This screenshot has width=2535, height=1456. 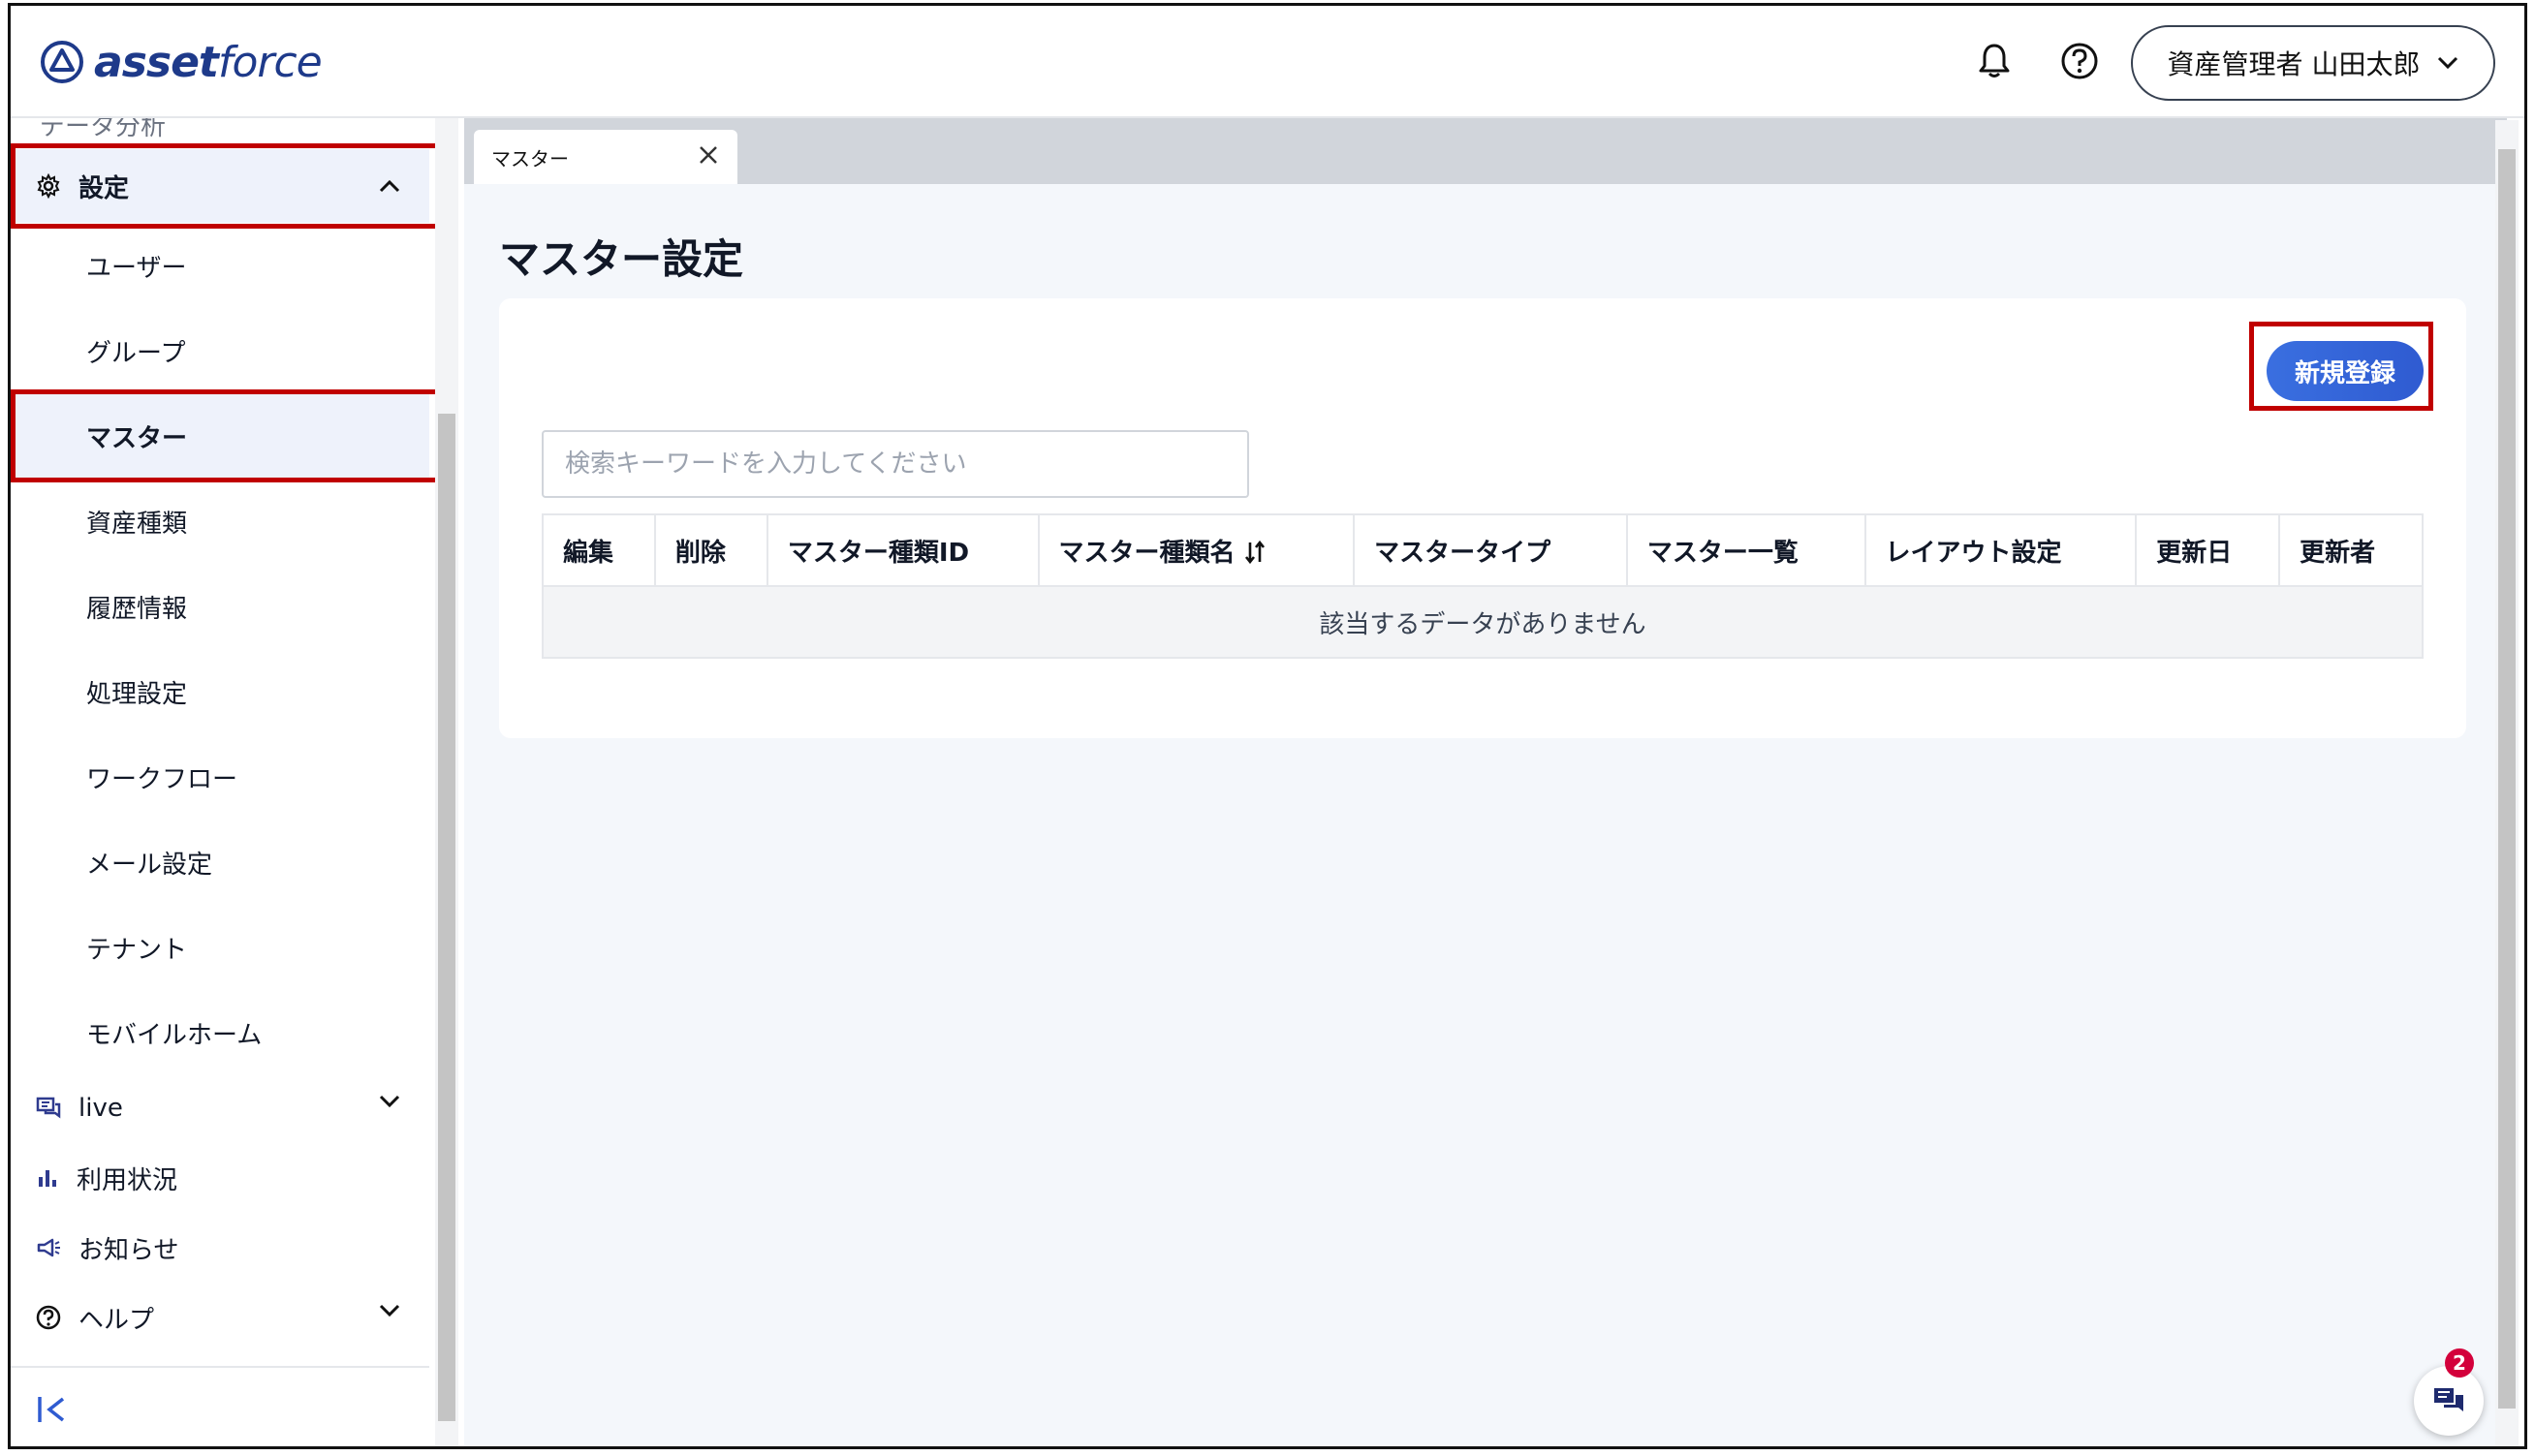 What do you see at coordinates (2351, 550) in the screenshot?
I see `col-updated-by: 更新者` at bounding box center [2351, 550].